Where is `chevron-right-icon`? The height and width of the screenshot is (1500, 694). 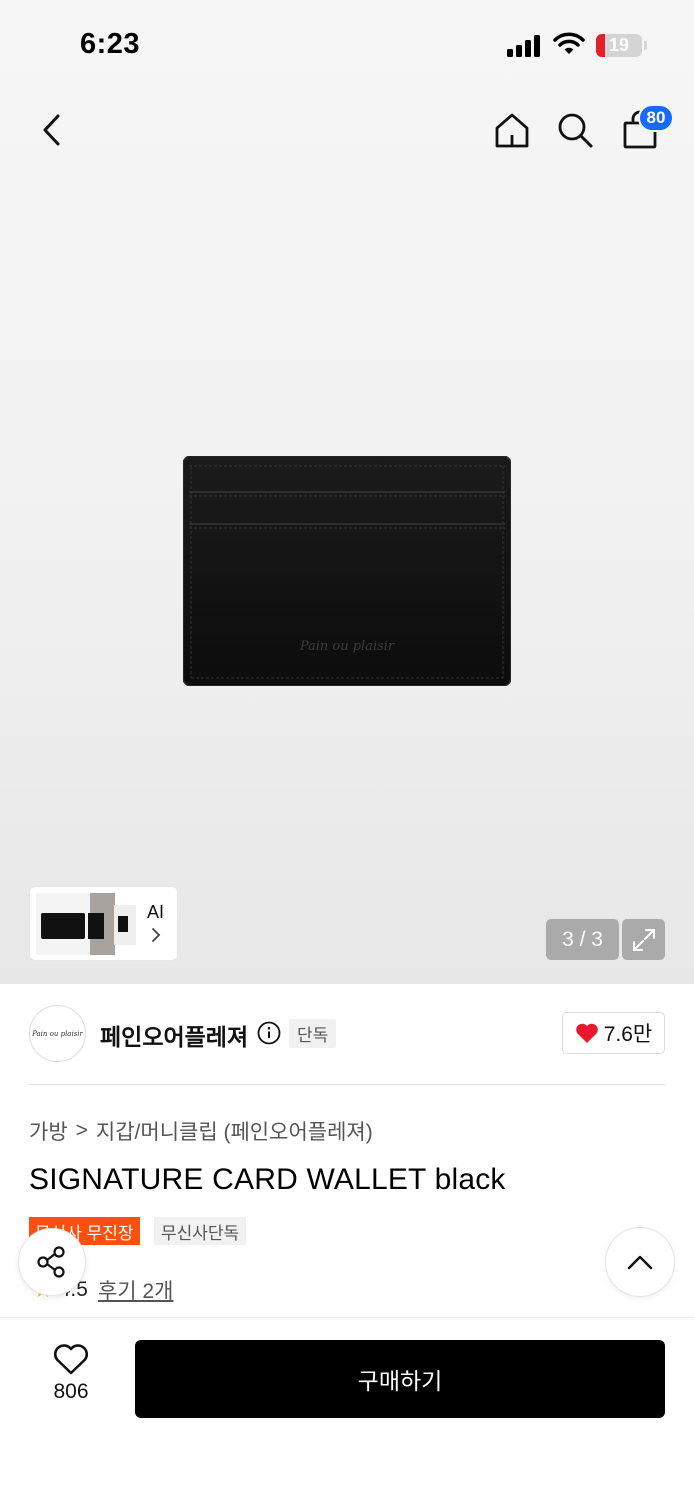
chevron-right-icon is located at coordinates (156, 935).